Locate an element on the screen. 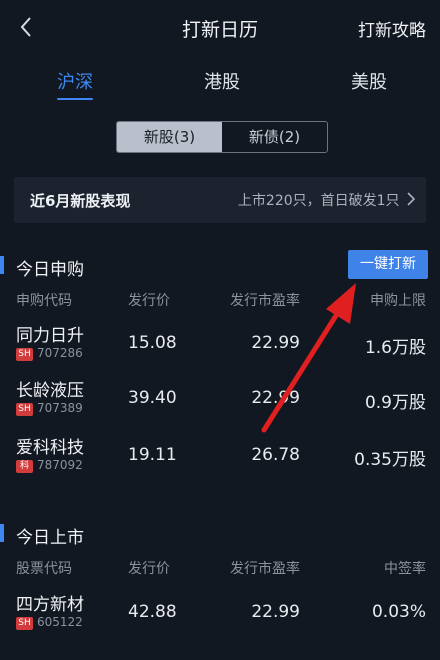 The image size is (440, 660). market-badge: 科 is located at coordinates (24, 466).